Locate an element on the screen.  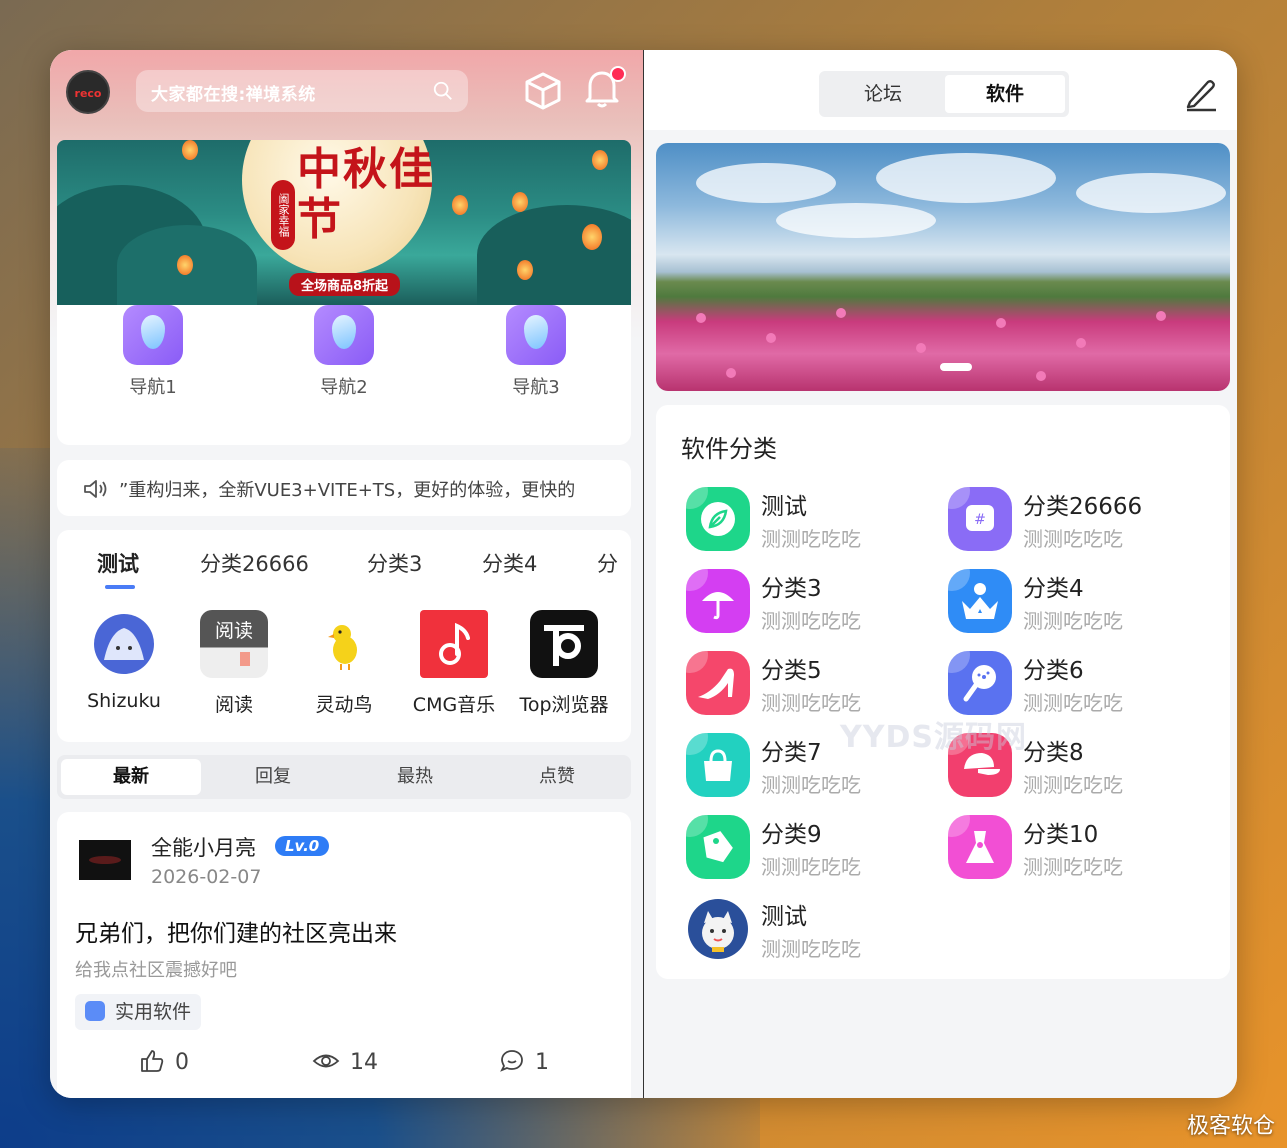
notice-text: ”重构归来，全新VUE3+VITE+TS，更好的体验，更快的 is located at coordinates (347, 490).